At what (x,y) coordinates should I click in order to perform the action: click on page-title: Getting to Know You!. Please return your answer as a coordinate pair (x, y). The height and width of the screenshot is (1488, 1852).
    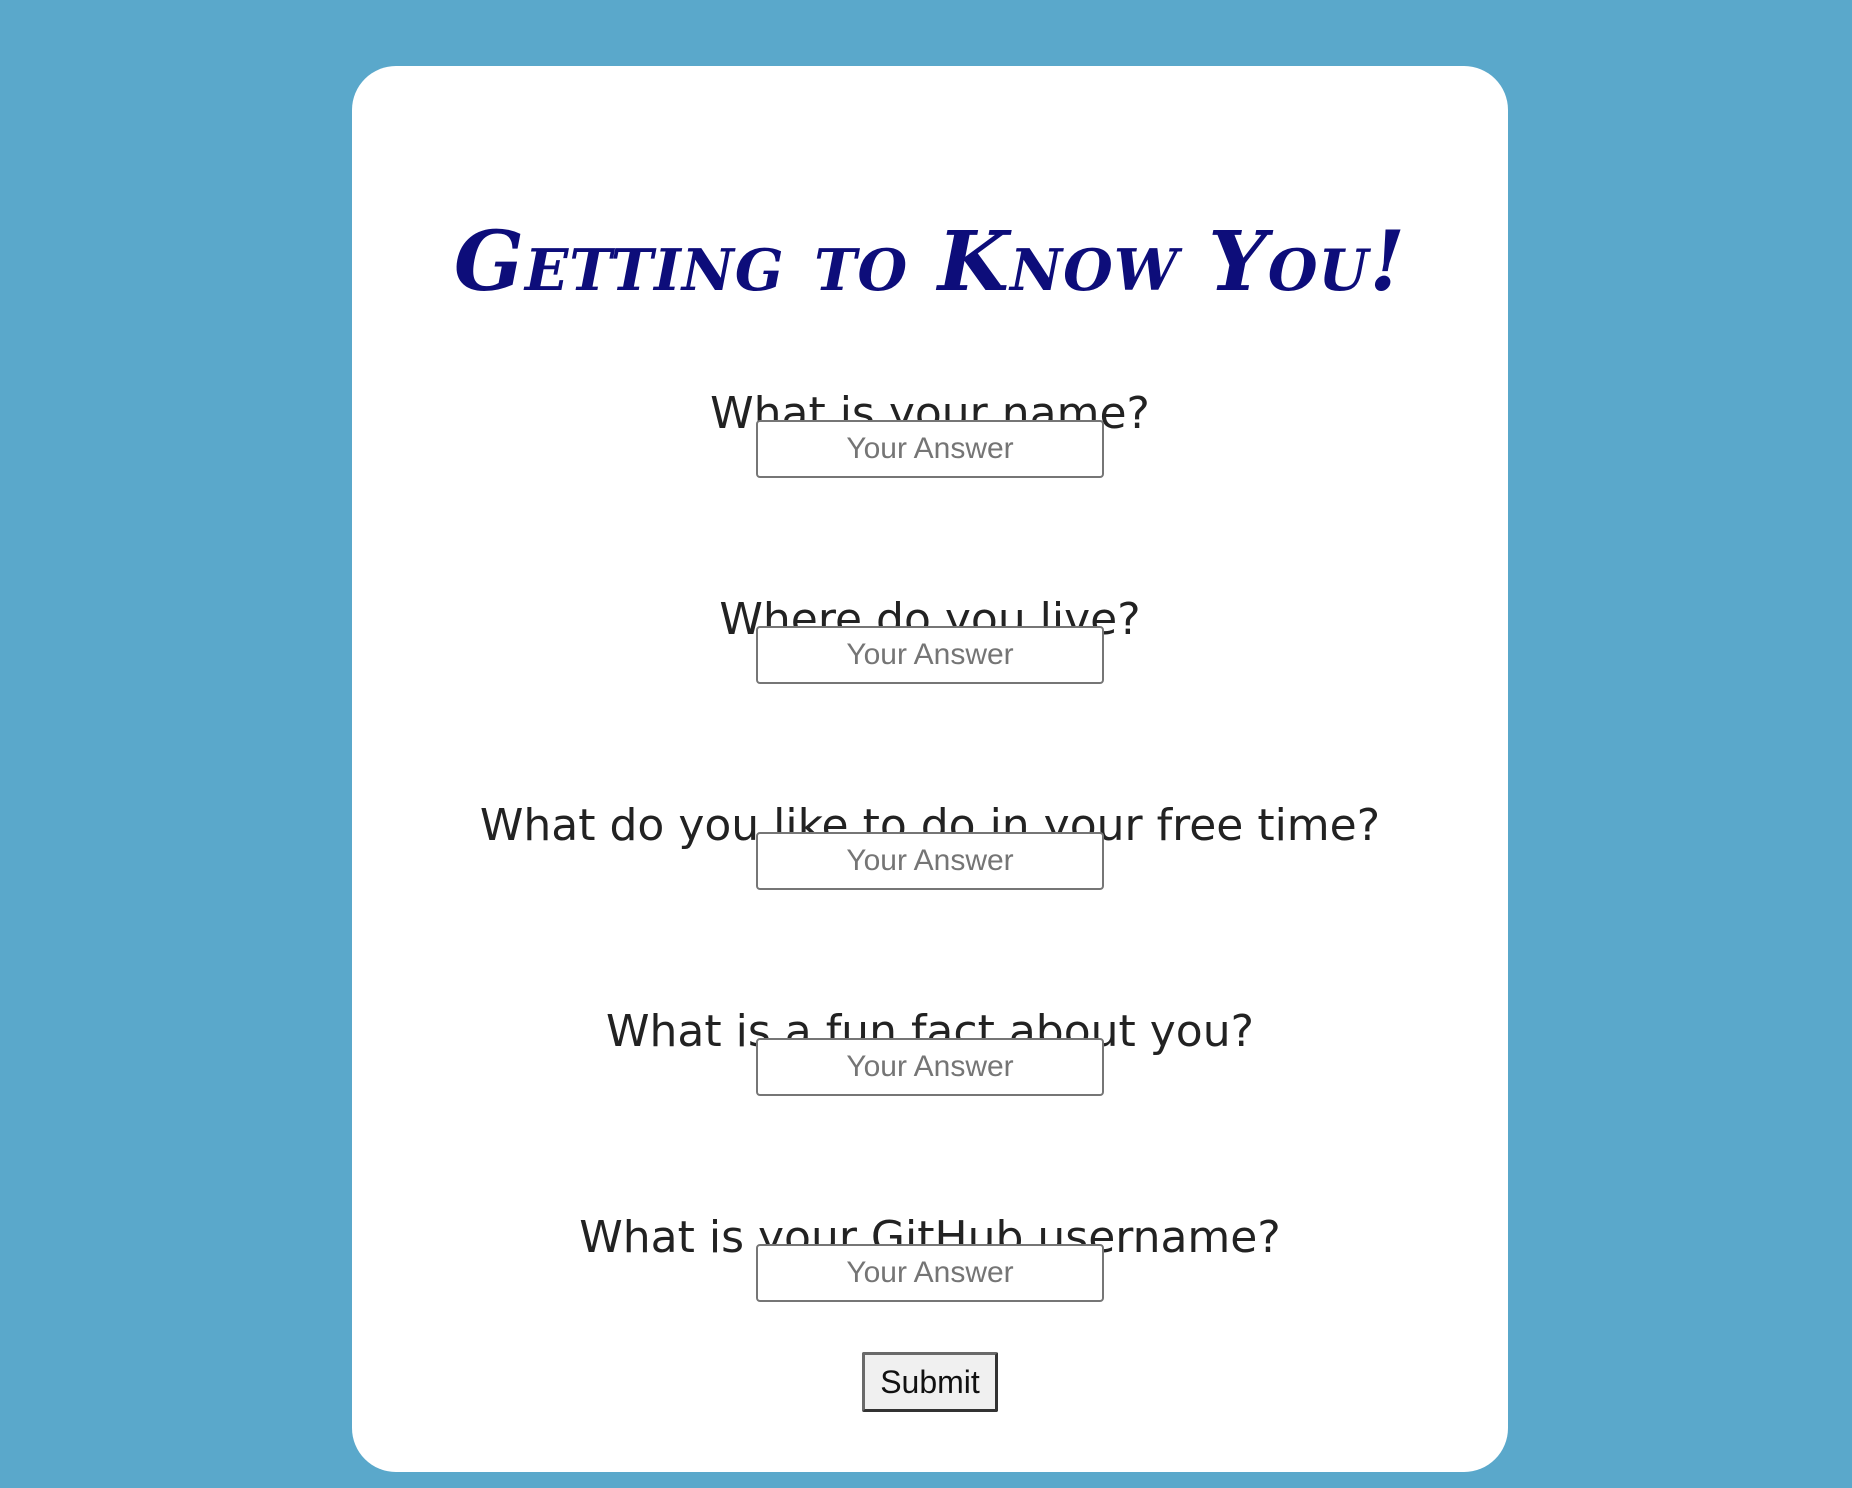
    Looking at the image, I should click on (930, 262).